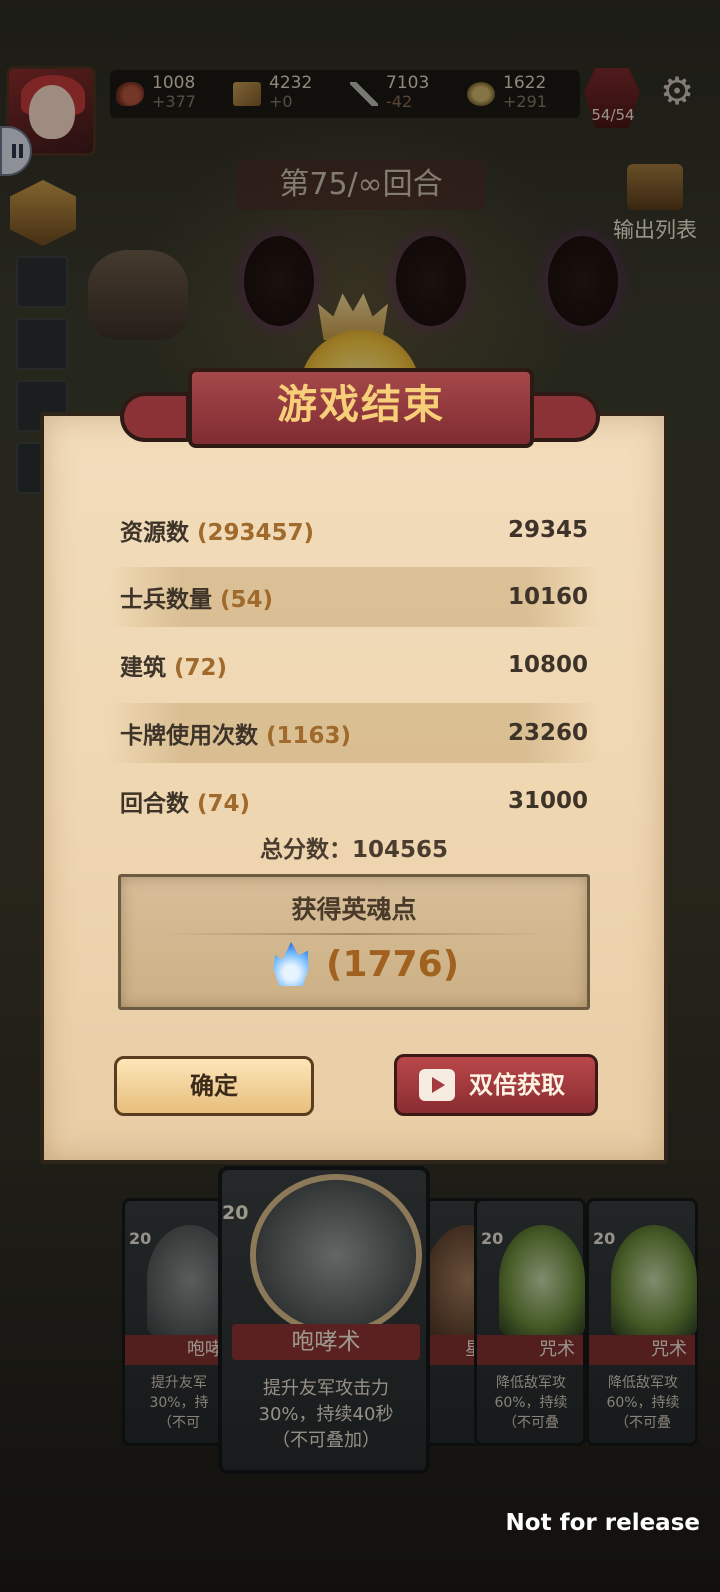 The height and width of the screenshot is (1592, 720). Describe the element at coordinates (547, 597) in the screenshot. I see `row-value: 10160` at that location.